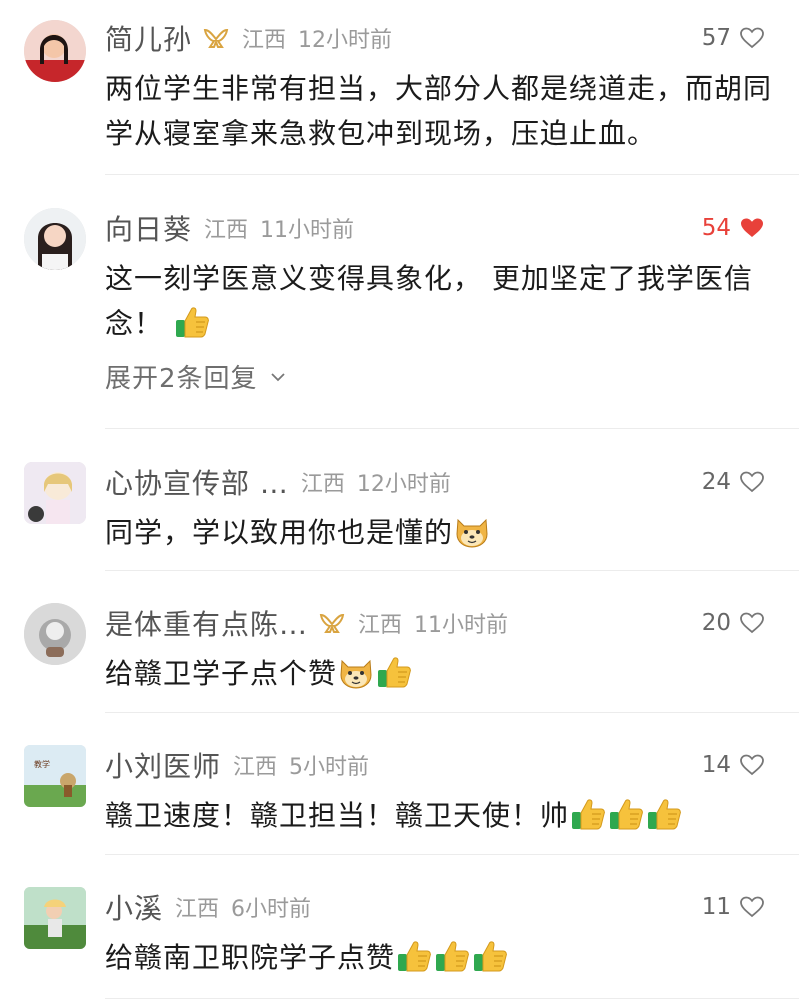 This screenshot has width=799, height=1005. I want to click on expand-replies-button: 展开2条回复, so click(195, 376).